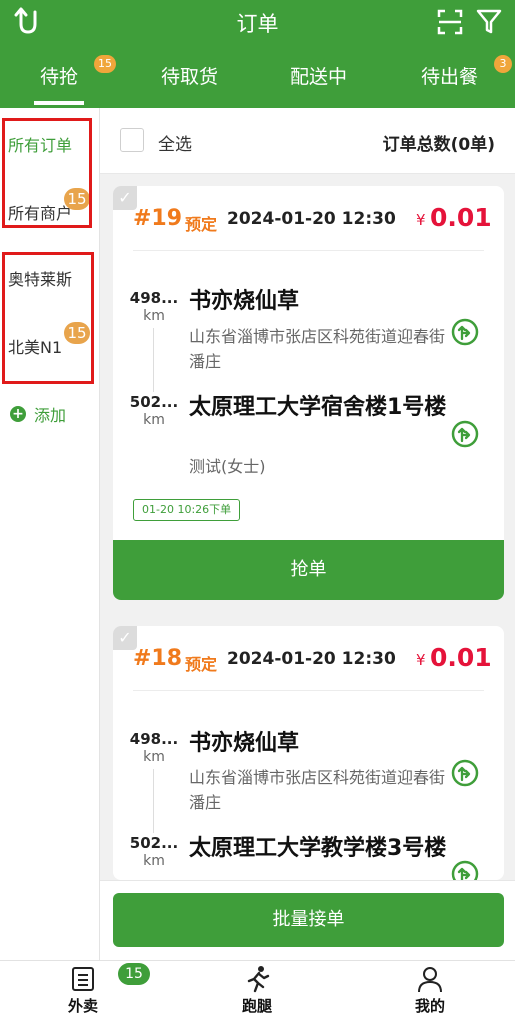 This screenshot has width=515, height=1024. I want to click on grab-order-button: 抢单, so click(308, 570).